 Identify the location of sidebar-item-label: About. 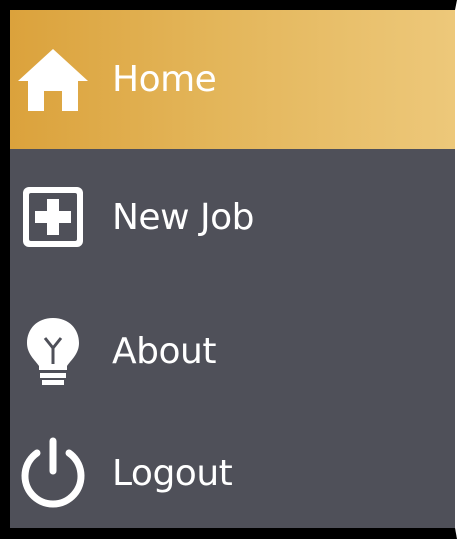
(164, 351).